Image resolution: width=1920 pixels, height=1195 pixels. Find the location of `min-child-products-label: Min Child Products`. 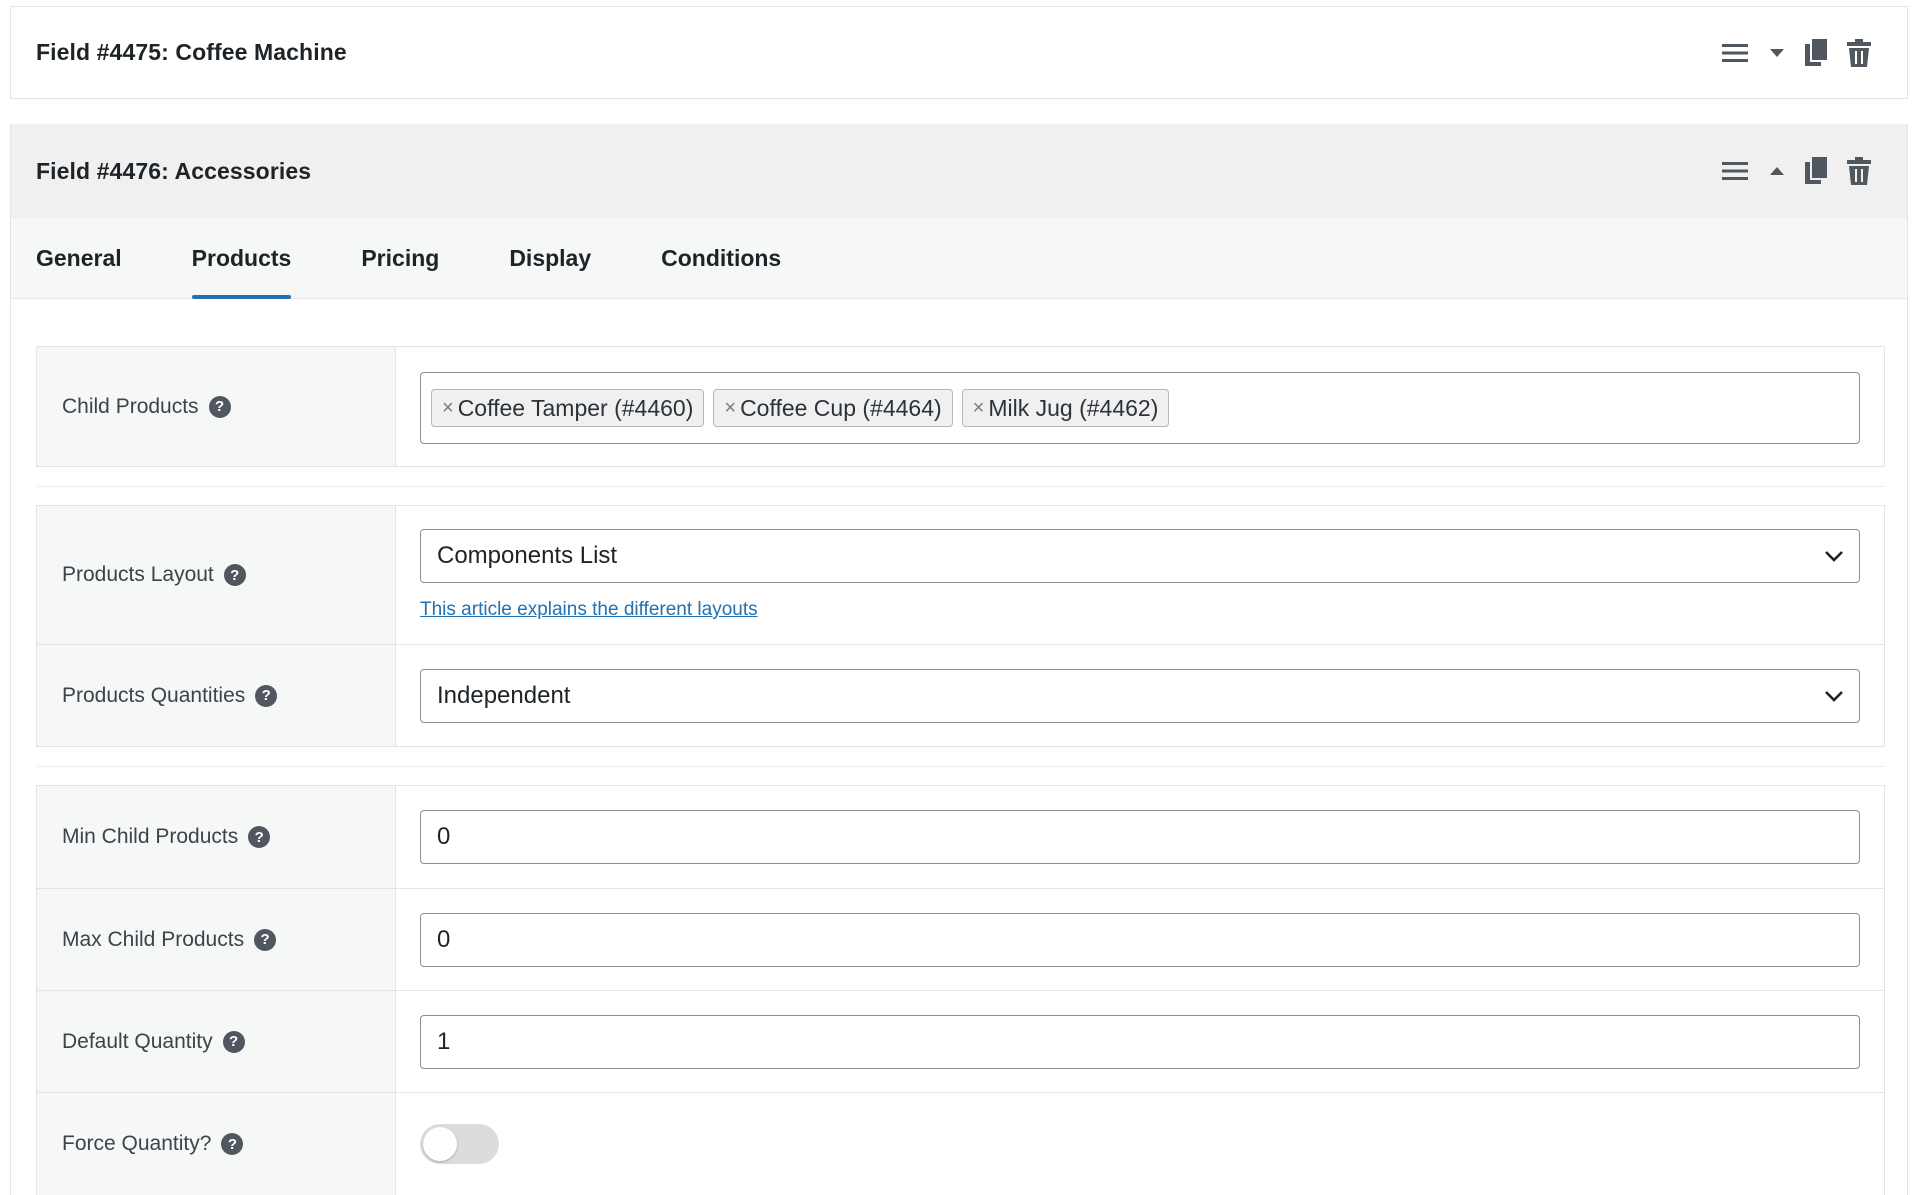

min-child-products-label: Min Child Products is located at coordinates (150, 836).